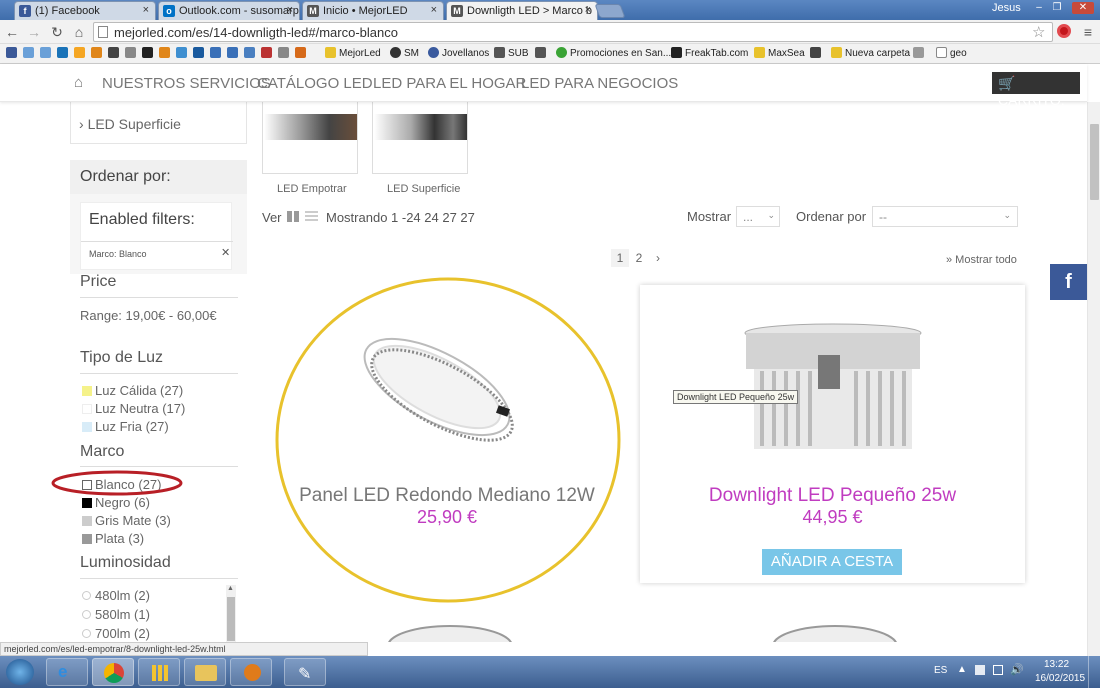 The width and height of the screenshot is (1100, 688). I want to click on ie-icon: e, so click(67, 672).